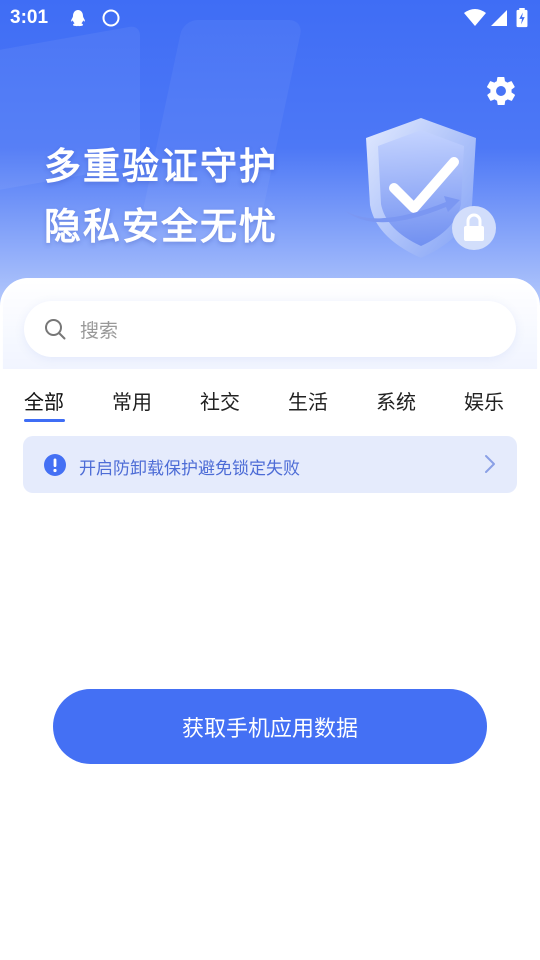 This screenshot has height=960, width=540. Describe the element at coordinates (270, 329) in the screenshot. I see `search-bar: 搜索` at that location.